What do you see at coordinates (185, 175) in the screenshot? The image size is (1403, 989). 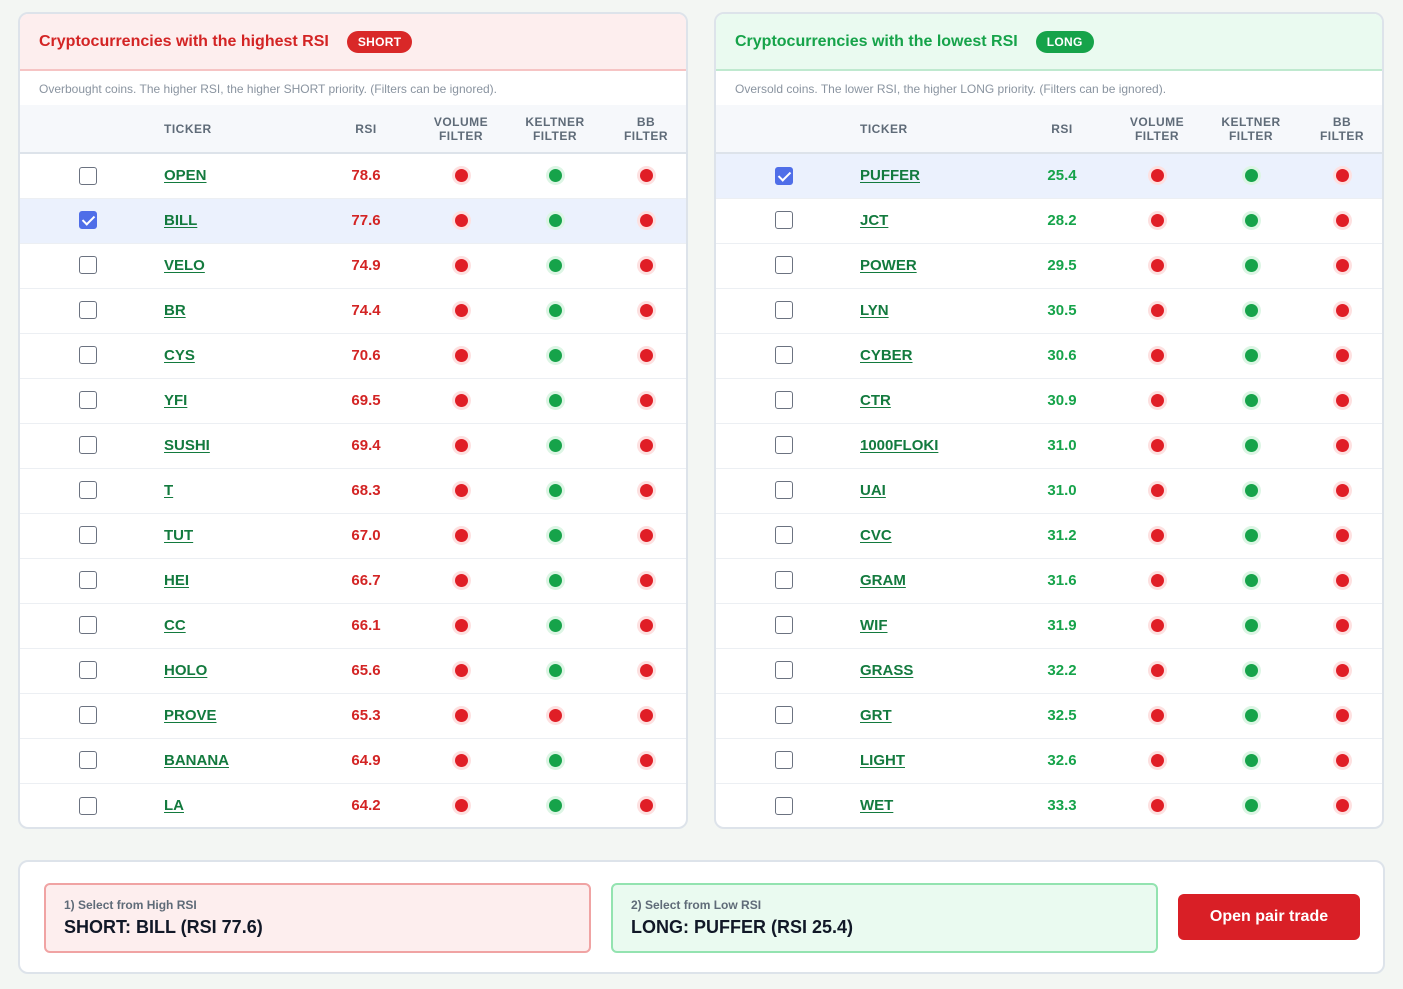 I see `ticker-link: OPEN` at bounding box center [185, 175].